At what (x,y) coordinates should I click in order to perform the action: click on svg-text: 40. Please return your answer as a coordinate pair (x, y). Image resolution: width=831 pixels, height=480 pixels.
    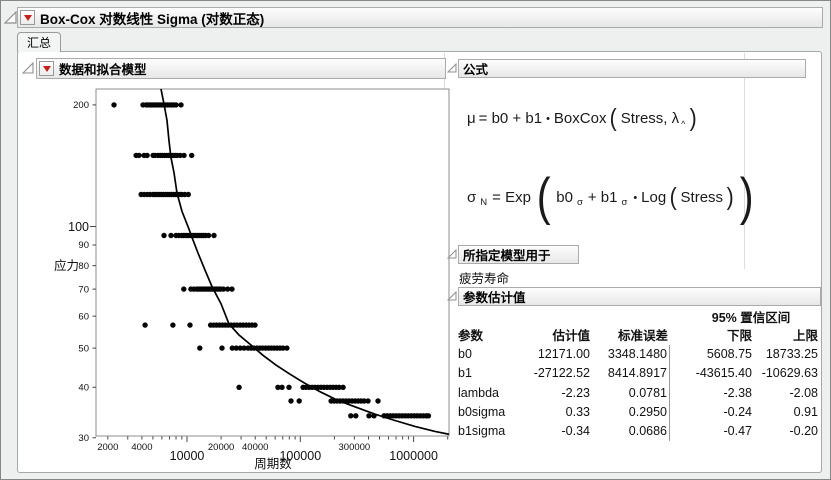
    Looking at the image, I should click on (83, 387).